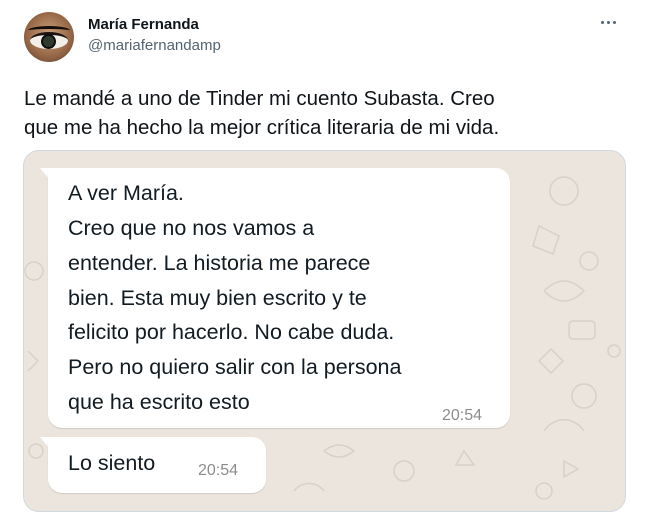  I want to click on chat-message-bubble: Lo siento 20:54, so click(157, 465).